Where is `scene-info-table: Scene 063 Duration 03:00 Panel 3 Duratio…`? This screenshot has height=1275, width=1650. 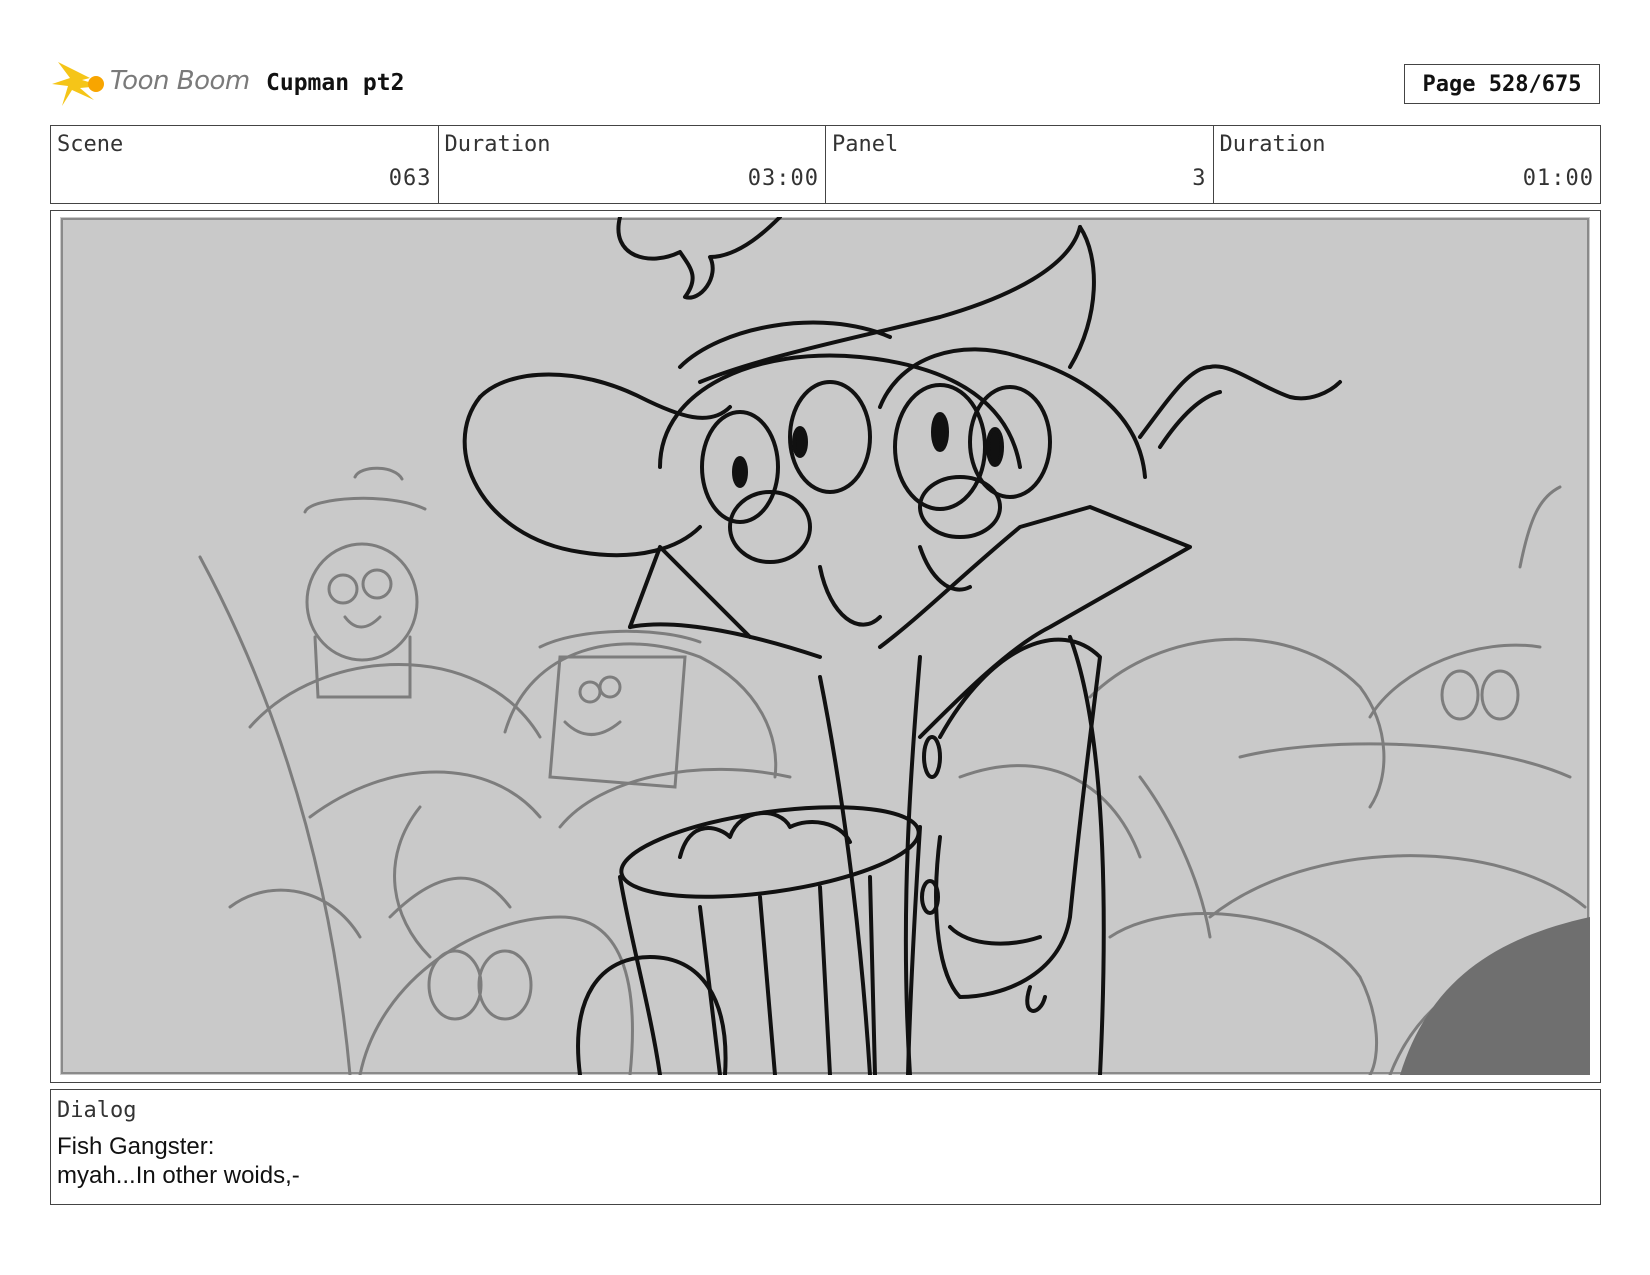
scene-info-table: Scene 063 Duration 03:00 Panel 3 Duratio… is located at coordinates (825, 164).